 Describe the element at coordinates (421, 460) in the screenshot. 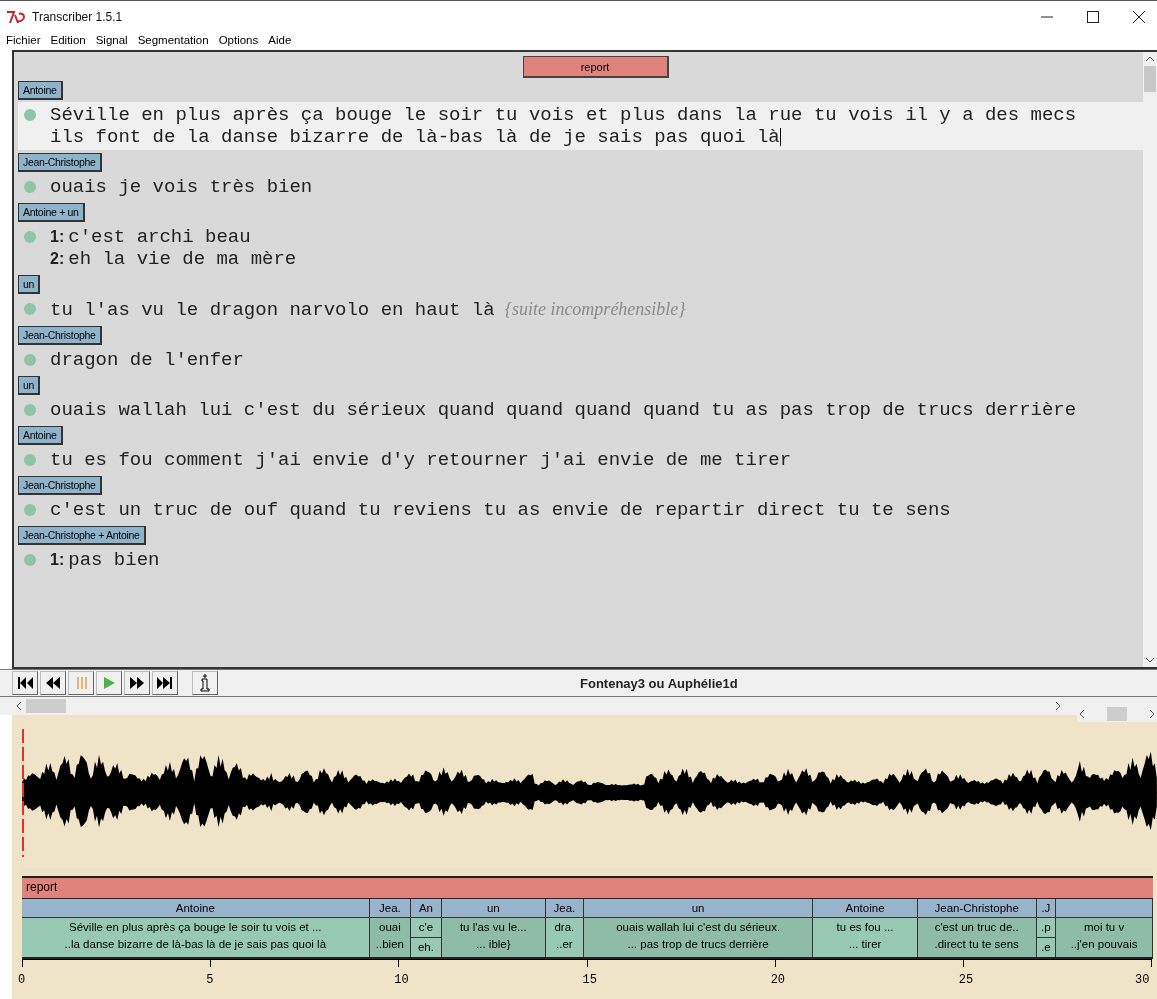

I see `transcript-text: tu es fou comment j'ai envie d'y retourner j'ai envie de me tirer` at that location.